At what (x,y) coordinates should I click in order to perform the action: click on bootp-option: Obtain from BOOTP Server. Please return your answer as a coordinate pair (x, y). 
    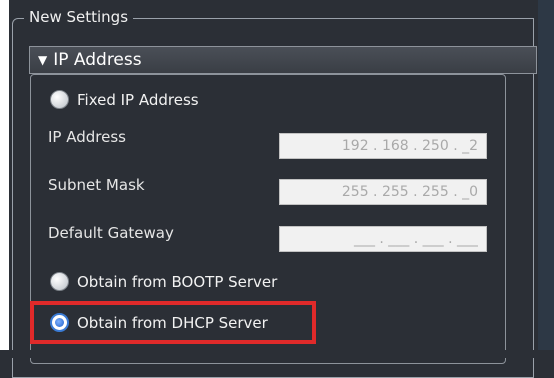
    Looking at the image, I should click on (163, 281).